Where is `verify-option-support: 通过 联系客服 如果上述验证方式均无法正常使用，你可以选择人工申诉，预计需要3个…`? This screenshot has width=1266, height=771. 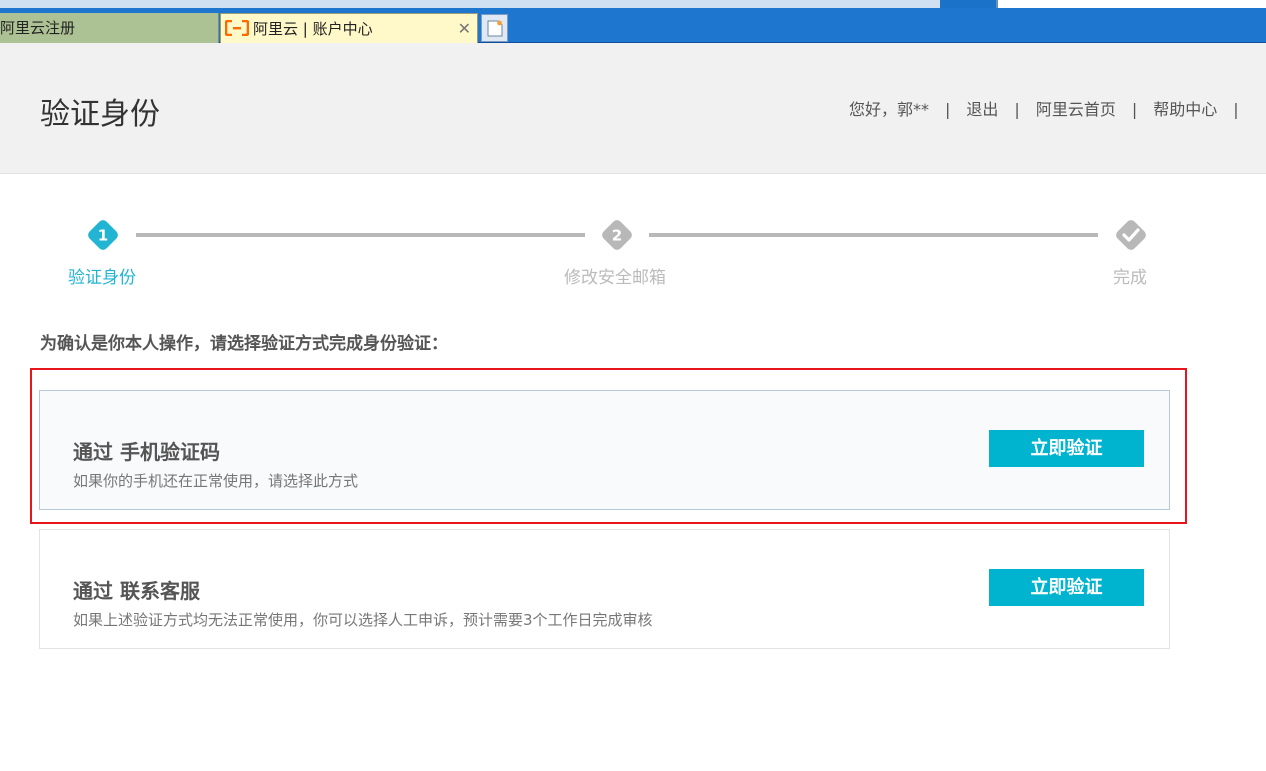
verify-option-support: 通过 联系客服 如果上述验证方式均无法正常使用，你可以选择人工申诉，预计需要3个… is located at coordinates (604, 589).